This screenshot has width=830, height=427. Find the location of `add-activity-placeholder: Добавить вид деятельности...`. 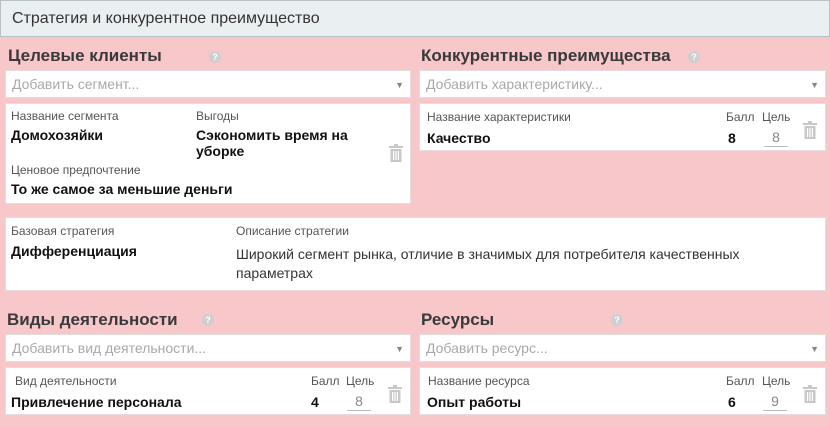

add-activity-placeholder: Добавить вид деятельности... is located at coordinates (109, 348).